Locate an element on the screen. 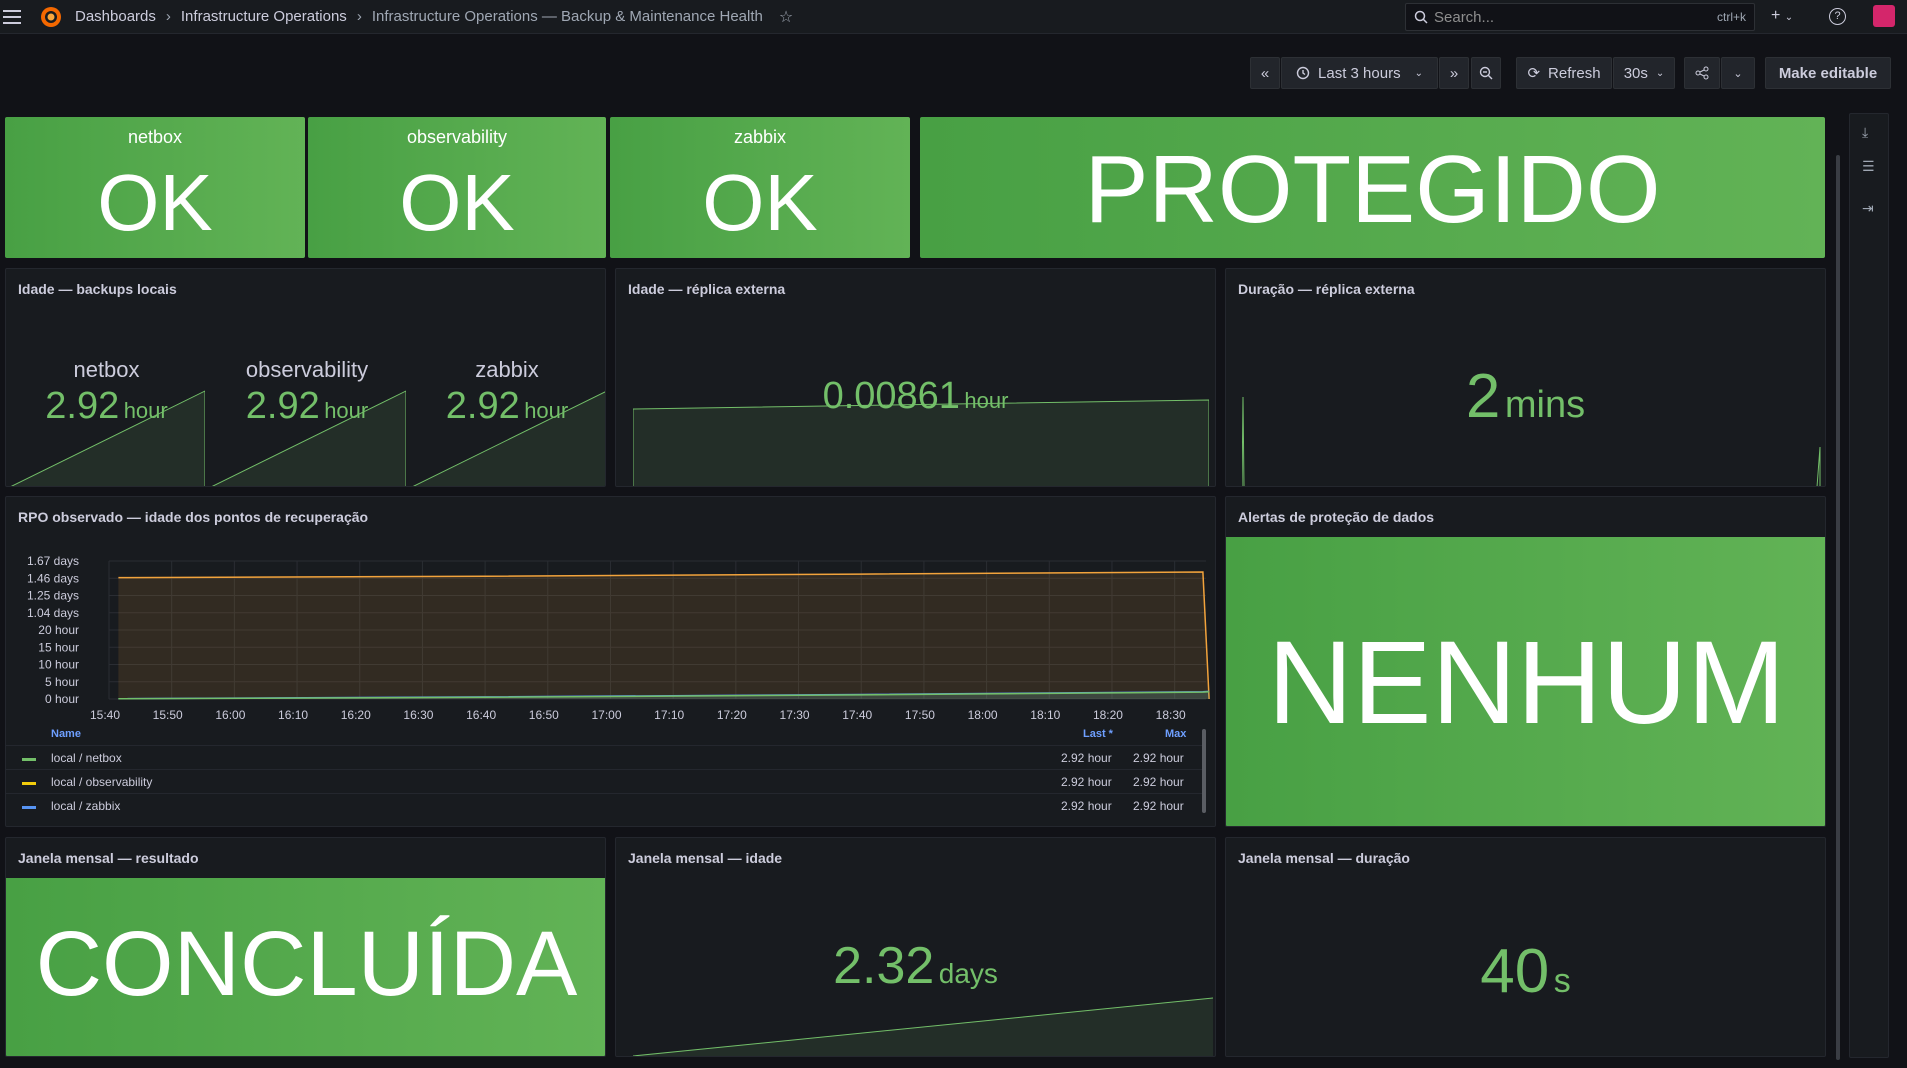  panel-title: Janela mensal — duração is located at coordinates (1324, 858).